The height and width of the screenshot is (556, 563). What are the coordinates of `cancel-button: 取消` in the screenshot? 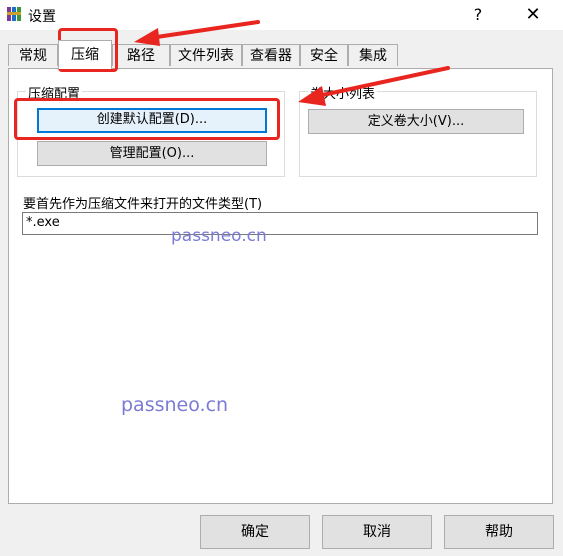 It's located at (377, 532).